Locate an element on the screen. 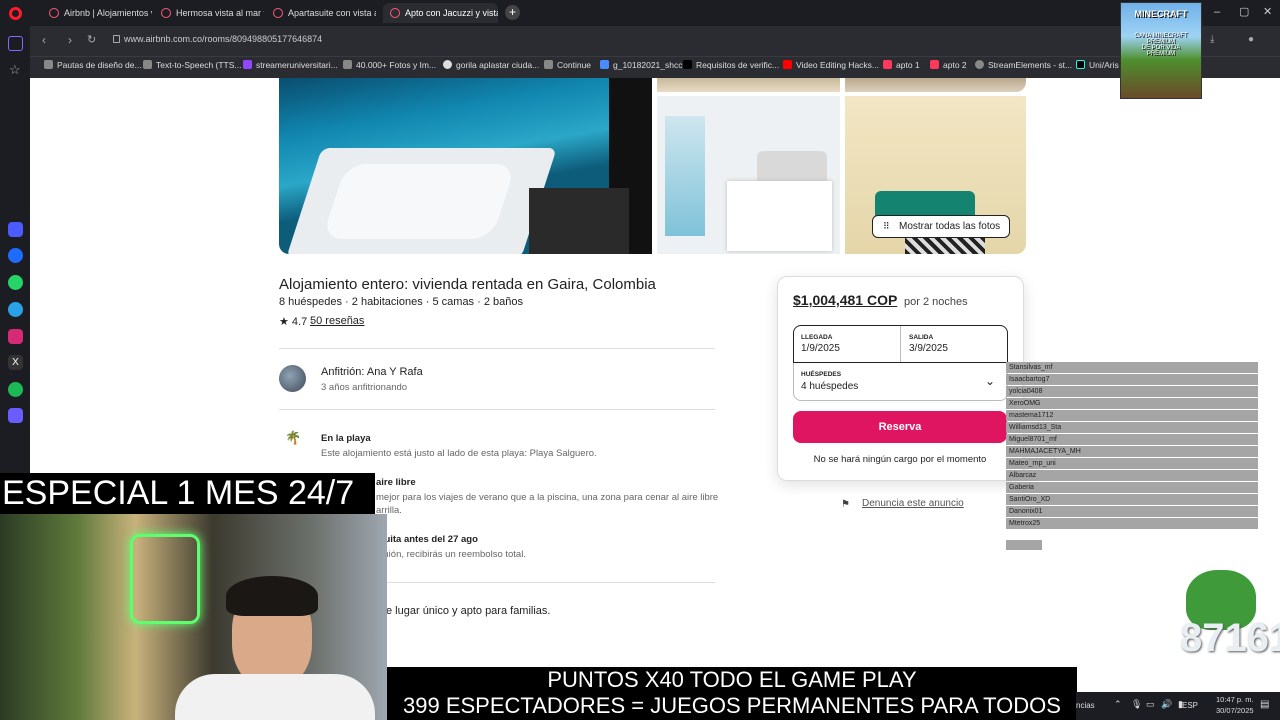 Image resolution: width=1280 pixels, height=720 pixels. tab-label: Apartasuite con vista al m is located at coordinates (332, 13).